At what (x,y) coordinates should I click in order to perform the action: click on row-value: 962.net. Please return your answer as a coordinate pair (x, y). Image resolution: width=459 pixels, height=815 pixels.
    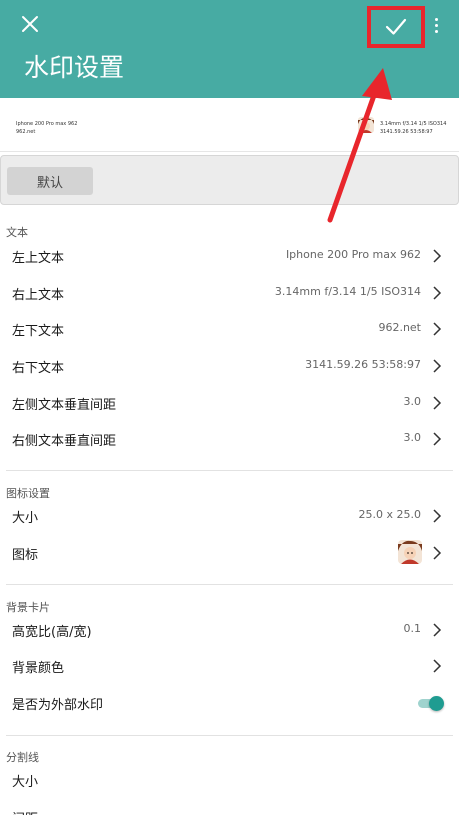
    Looking at the image, I should click on (399, 327).